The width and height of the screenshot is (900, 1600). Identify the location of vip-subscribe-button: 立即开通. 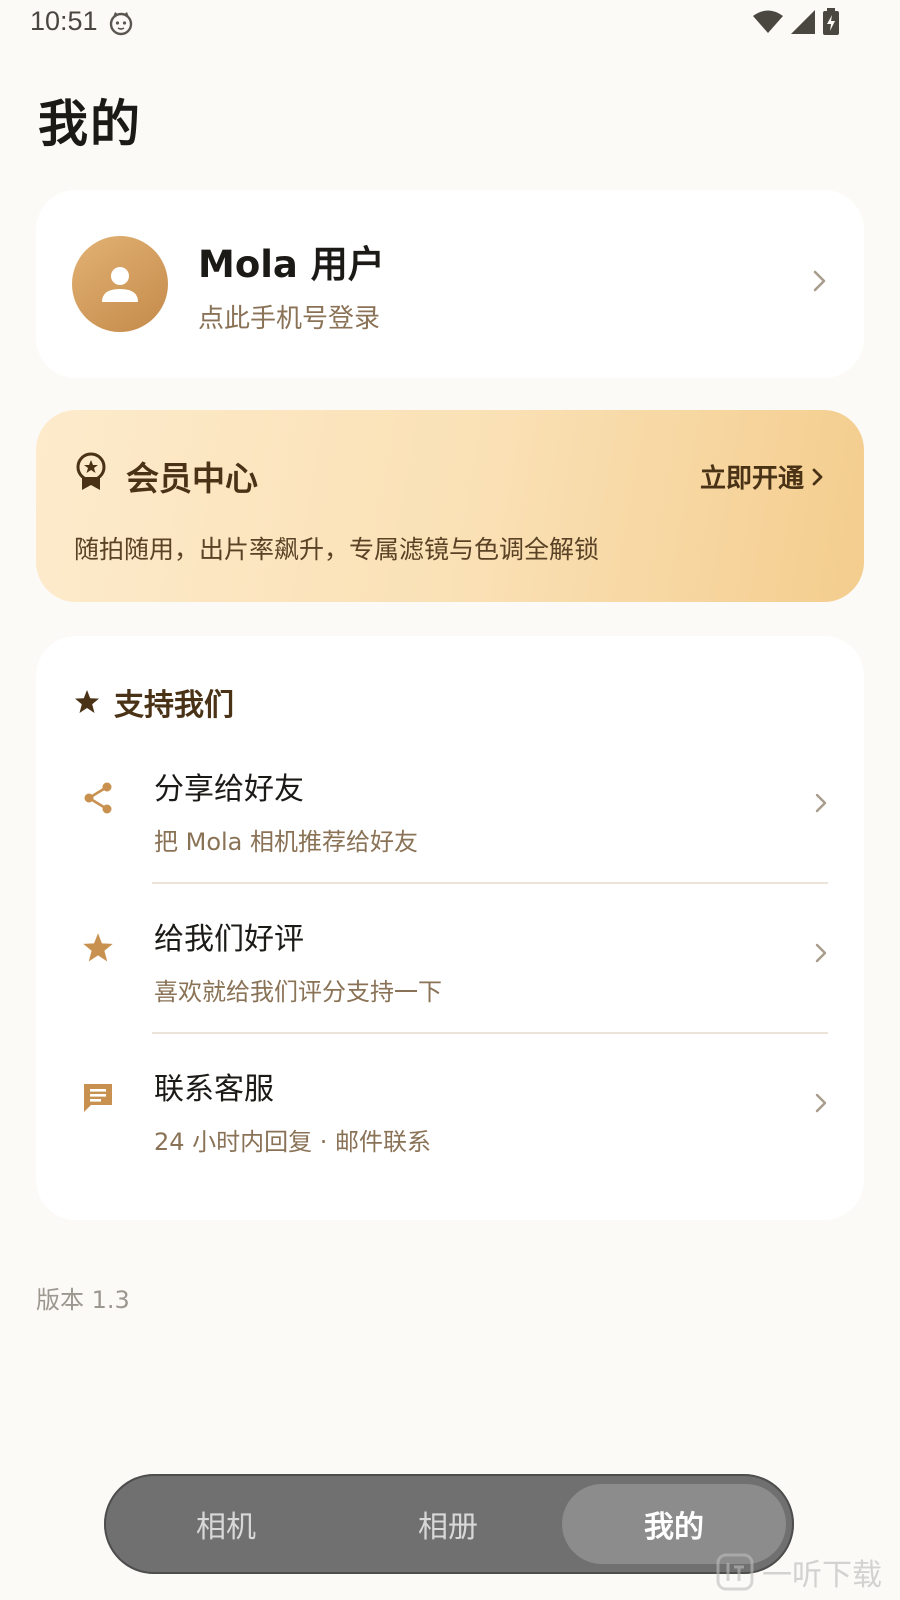
(762, 476).